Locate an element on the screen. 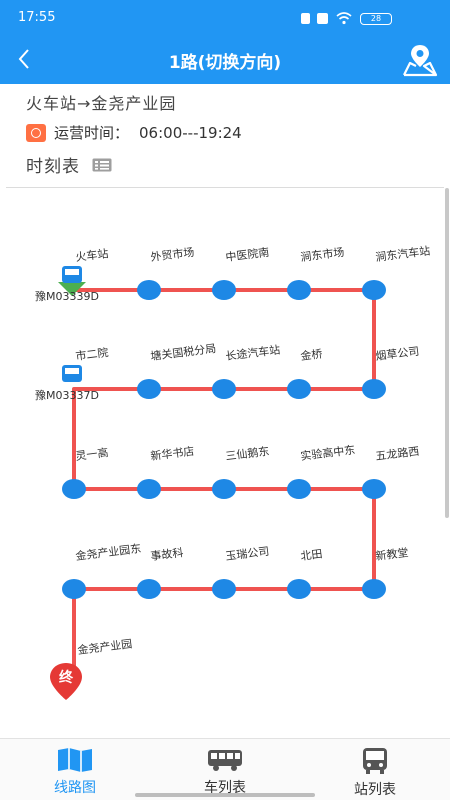  scrollbar is located at coordinates (447, 353).